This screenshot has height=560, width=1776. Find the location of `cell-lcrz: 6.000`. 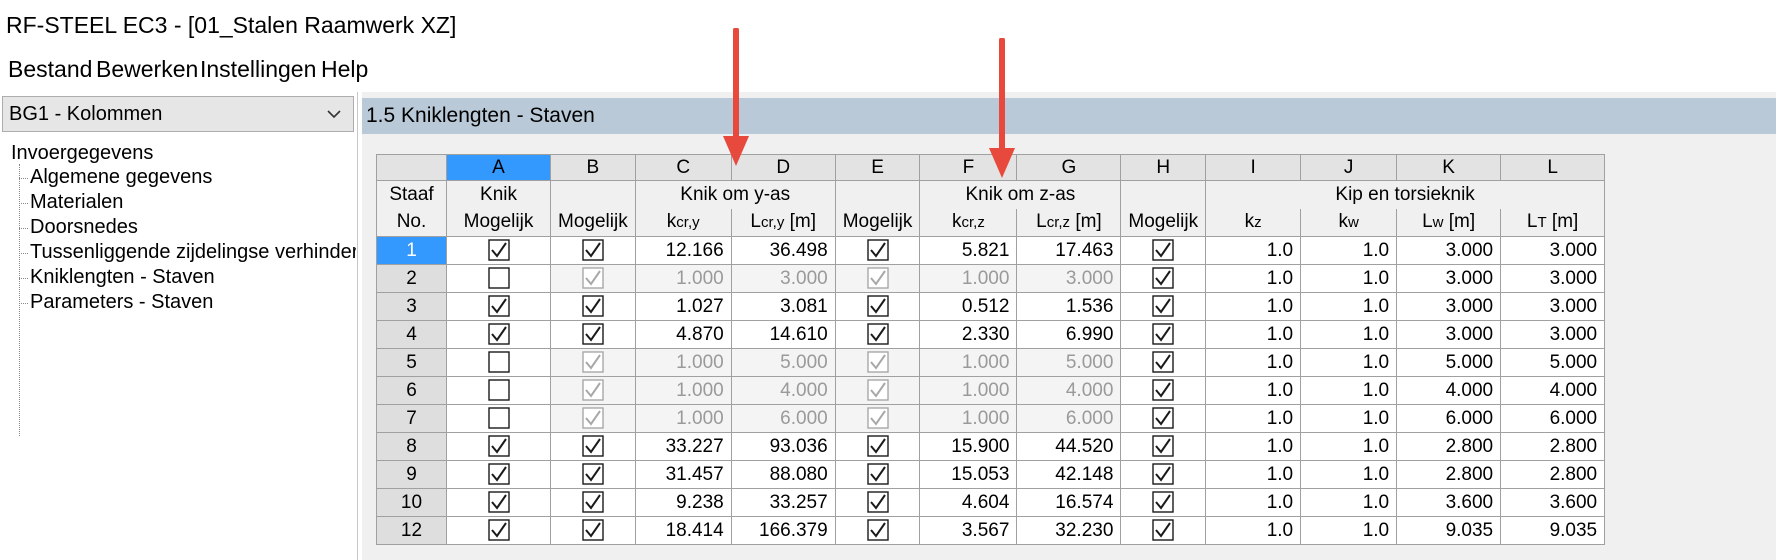

cell-lcrz: 6.000 is located at coordinates (1069, 418).